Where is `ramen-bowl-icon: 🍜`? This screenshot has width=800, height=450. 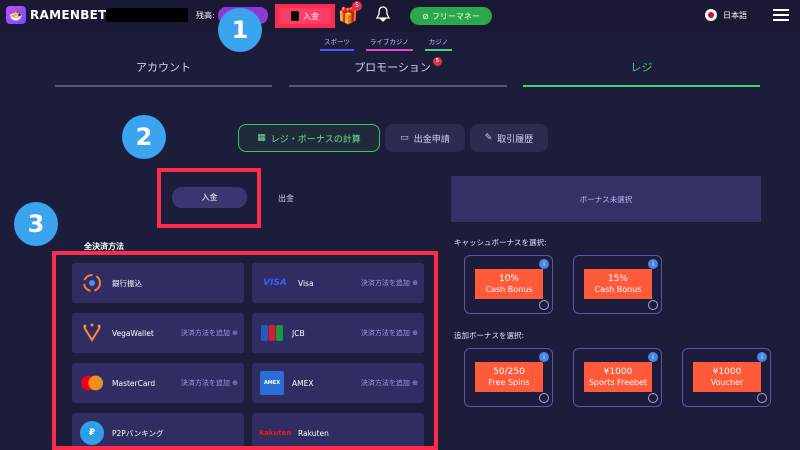 ramen-bowl-icon: 🍜 is located at coordinates (16, 15).